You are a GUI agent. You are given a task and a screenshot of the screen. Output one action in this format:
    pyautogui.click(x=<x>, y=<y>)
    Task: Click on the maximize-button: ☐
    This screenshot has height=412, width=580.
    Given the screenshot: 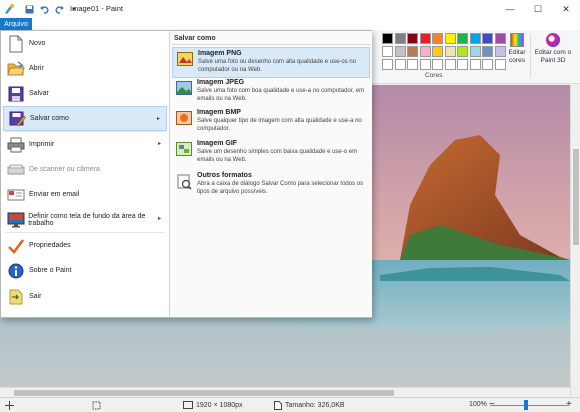 What is the action you would take?
    pyautogui.click(x=538, y=9)
    